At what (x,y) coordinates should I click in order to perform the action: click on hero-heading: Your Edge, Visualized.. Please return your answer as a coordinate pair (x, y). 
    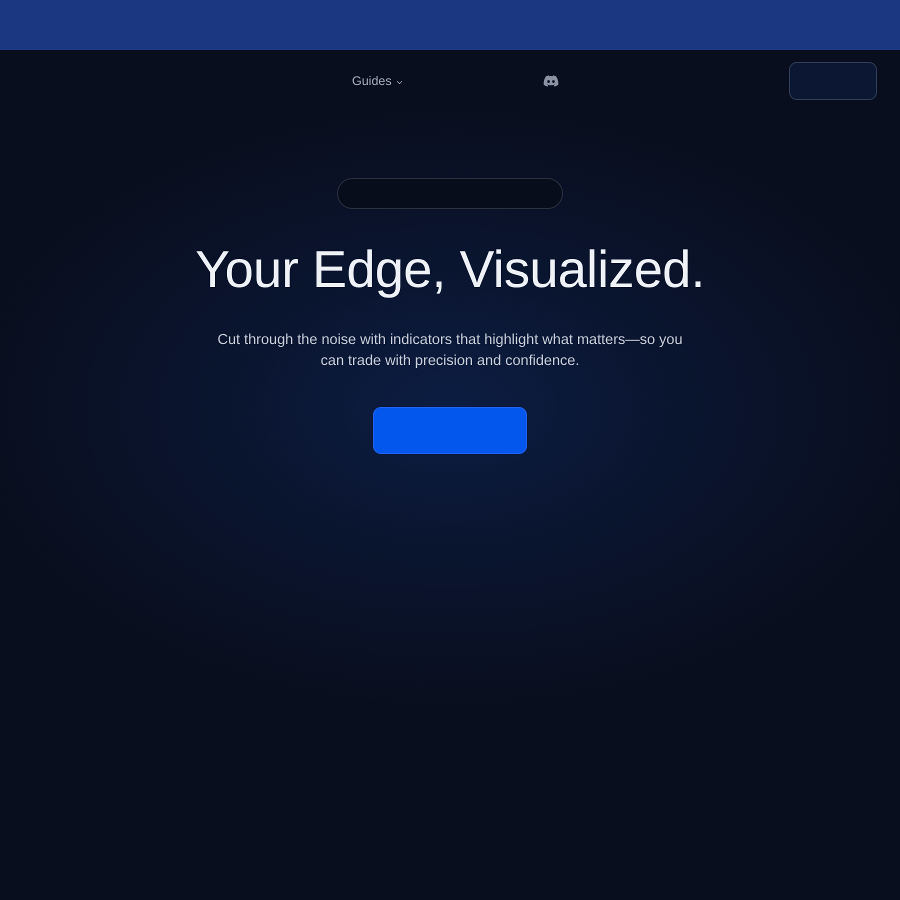
    Looking at the image, I should click on (450, 270).